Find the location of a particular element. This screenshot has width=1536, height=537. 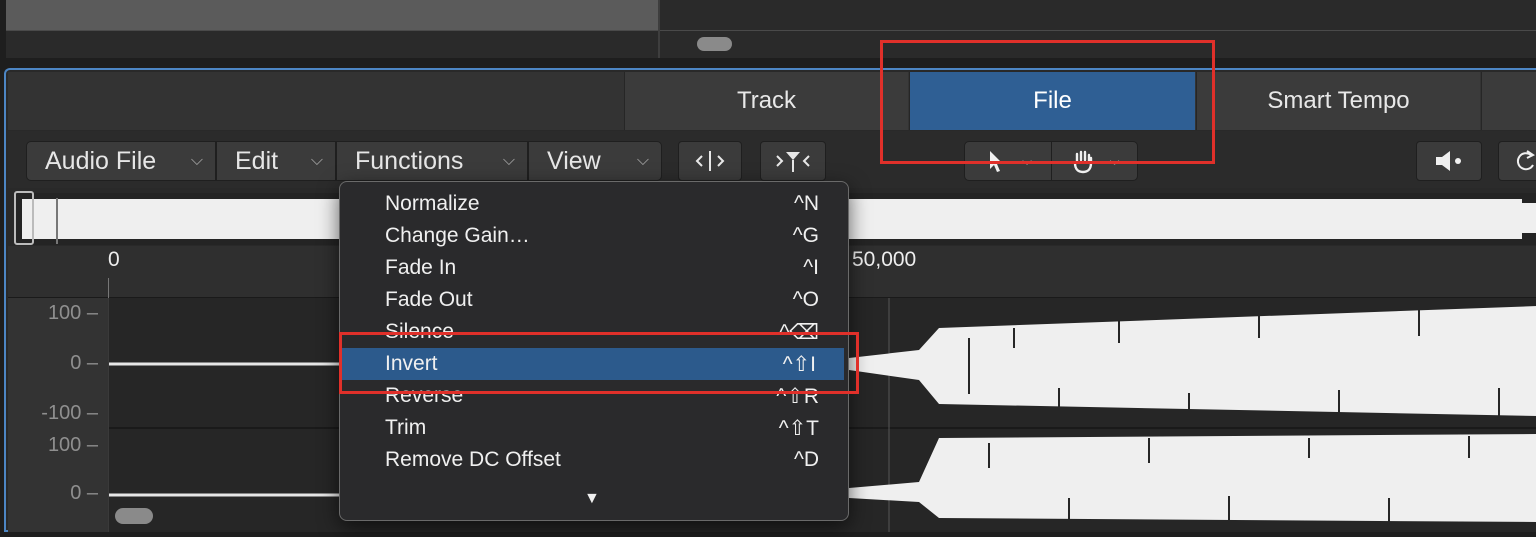

split-icon is located at coordinates (710, 161).